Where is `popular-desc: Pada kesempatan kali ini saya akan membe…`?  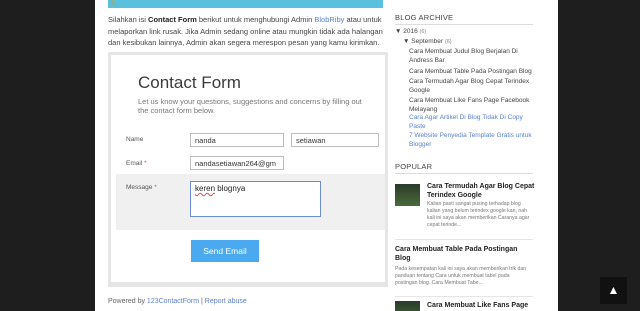 popular-desc: Pada kesempatan kali ini saya akan membe… is located at coordinates (461, 276).